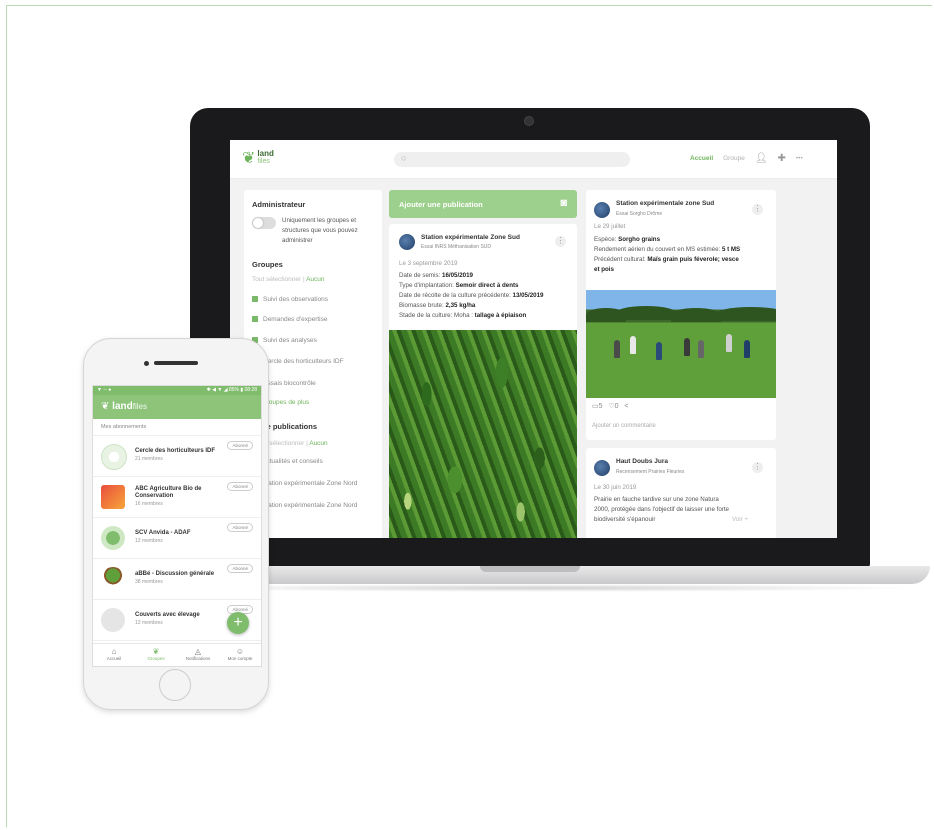 Image resolution: width=934 pixels, height=830 pixels. What do you see at coordinates (113, 538) in the screenshot?
I see `group-logo-icon` at bounding box center [113, 538].